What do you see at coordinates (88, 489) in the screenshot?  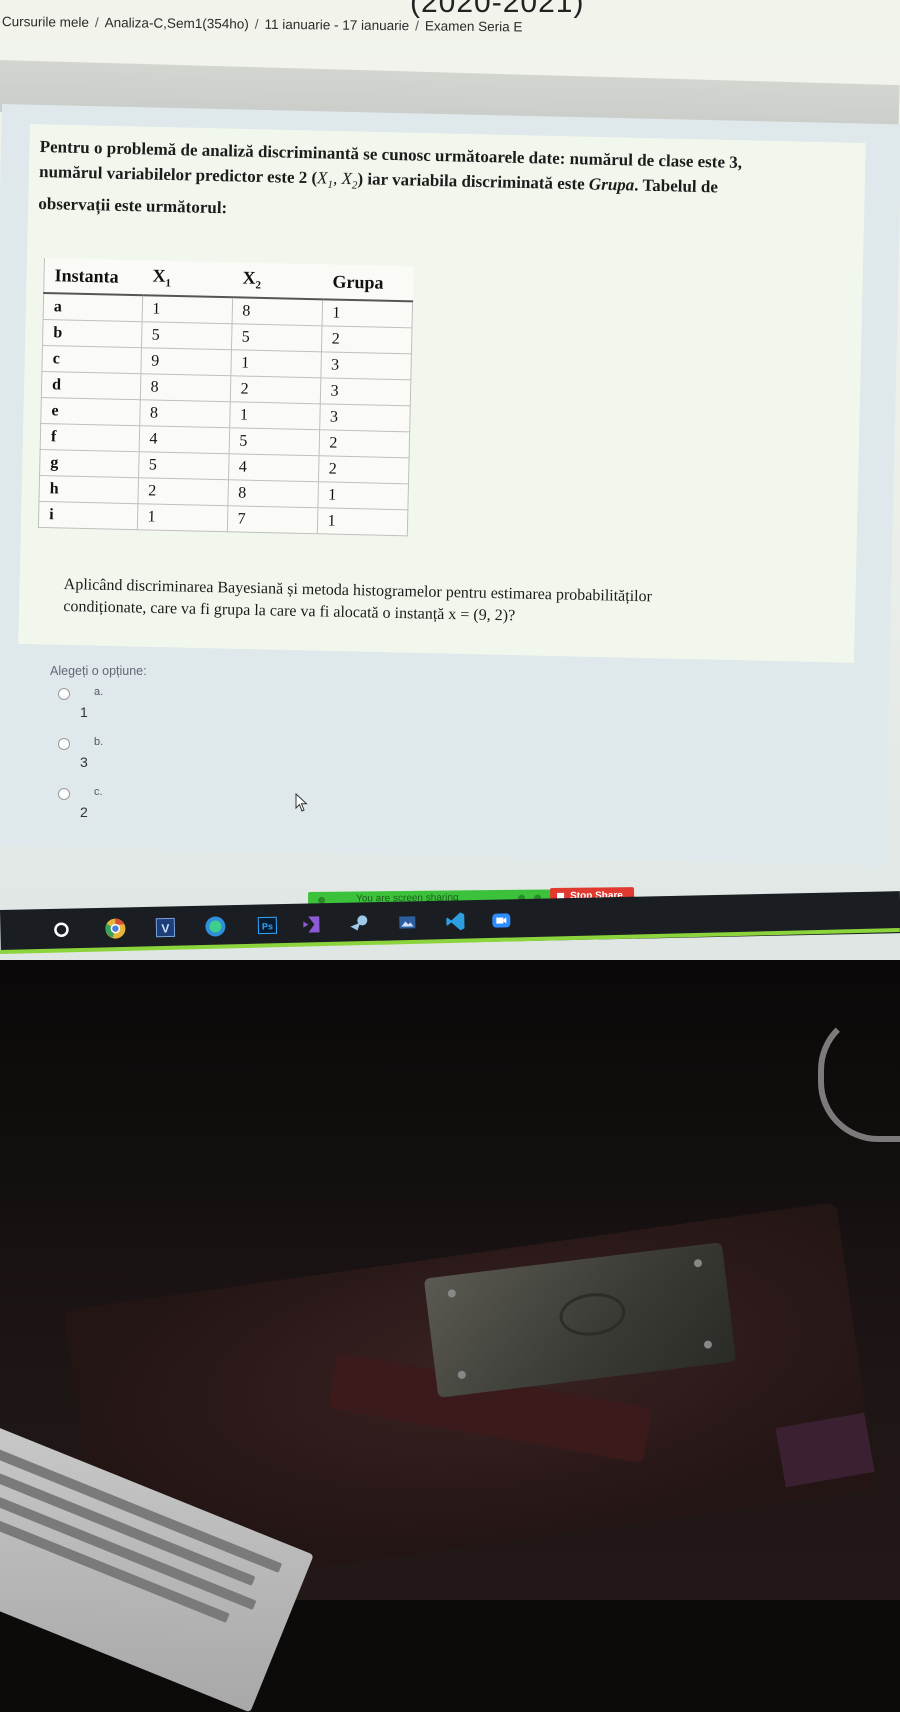 I see `cell-instanta: h` at bounding box center [88, 489].